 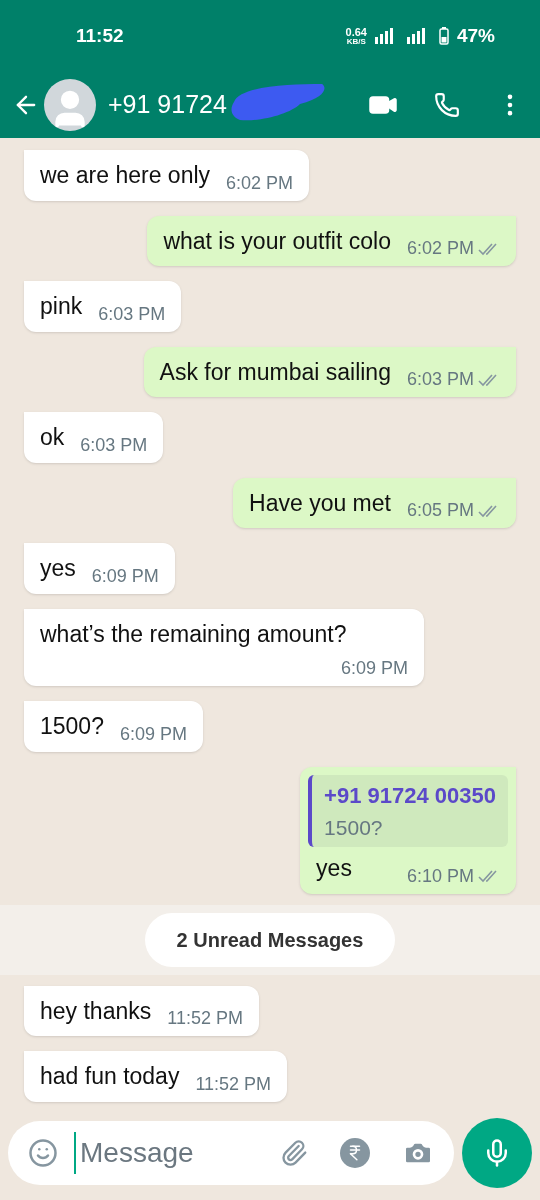 What do you see at coordinates (193, 634) in the screenshot?
I see `message-text: what’s the remaining amount?` at bounding box center [193, 634].